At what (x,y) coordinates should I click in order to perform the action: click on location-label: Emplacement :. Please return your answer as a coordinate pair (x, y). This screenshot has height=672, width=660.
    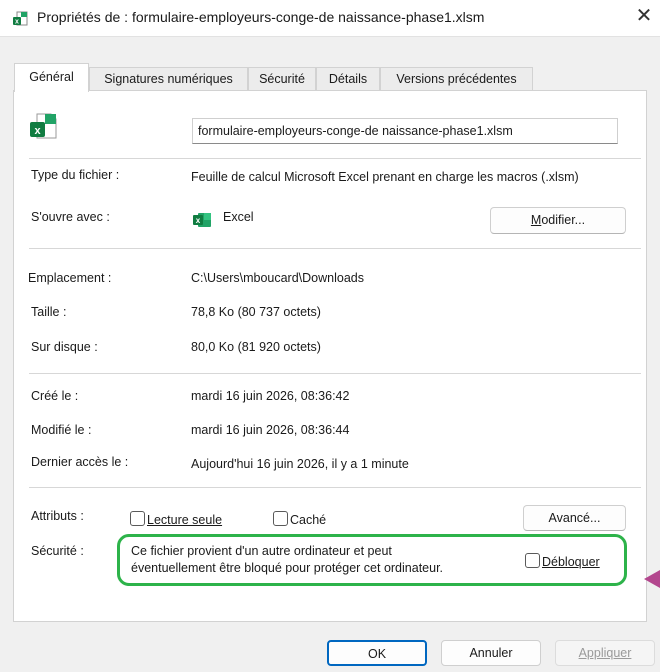
    Looking at the image, I should click on (70, 278).